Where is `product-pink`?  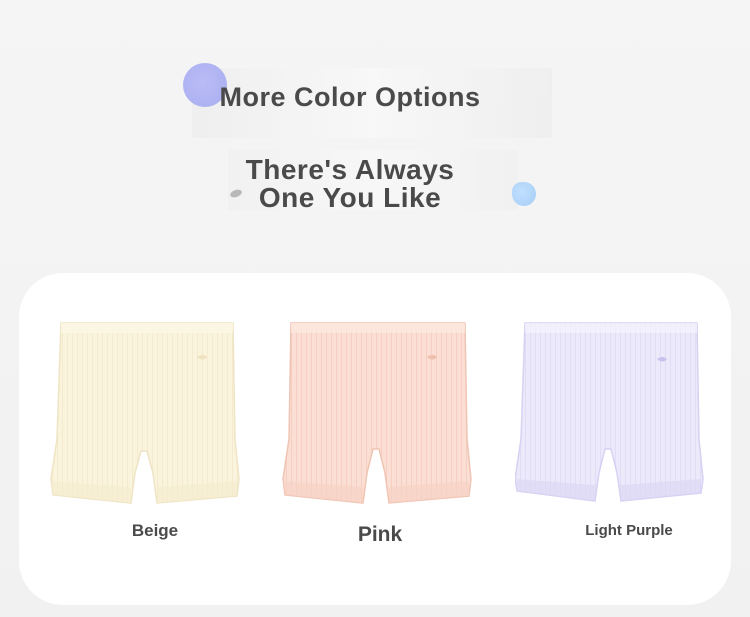
product-pink is located at coordinates (379, 413).